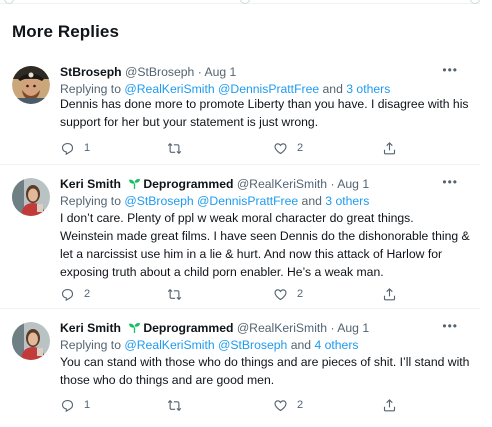 Image resolution: width=492 pixels, height=427 pixels. What do you see at coordinates (336, 345) in the screenshot?
I see `reply-others-link: 4 others` at bounding box center [336, 345].